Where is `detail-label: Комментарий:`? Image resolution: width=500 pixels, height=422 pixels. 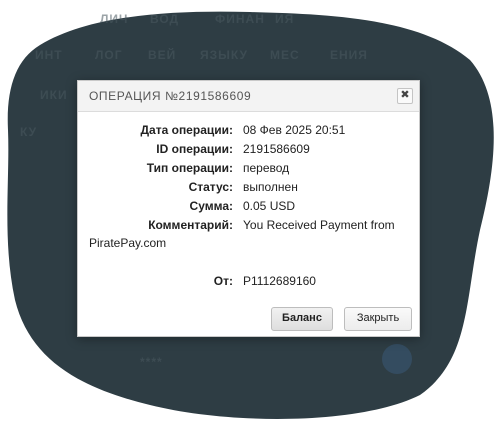
detail-label: Комментарий: is located at coordinates (190, 225).